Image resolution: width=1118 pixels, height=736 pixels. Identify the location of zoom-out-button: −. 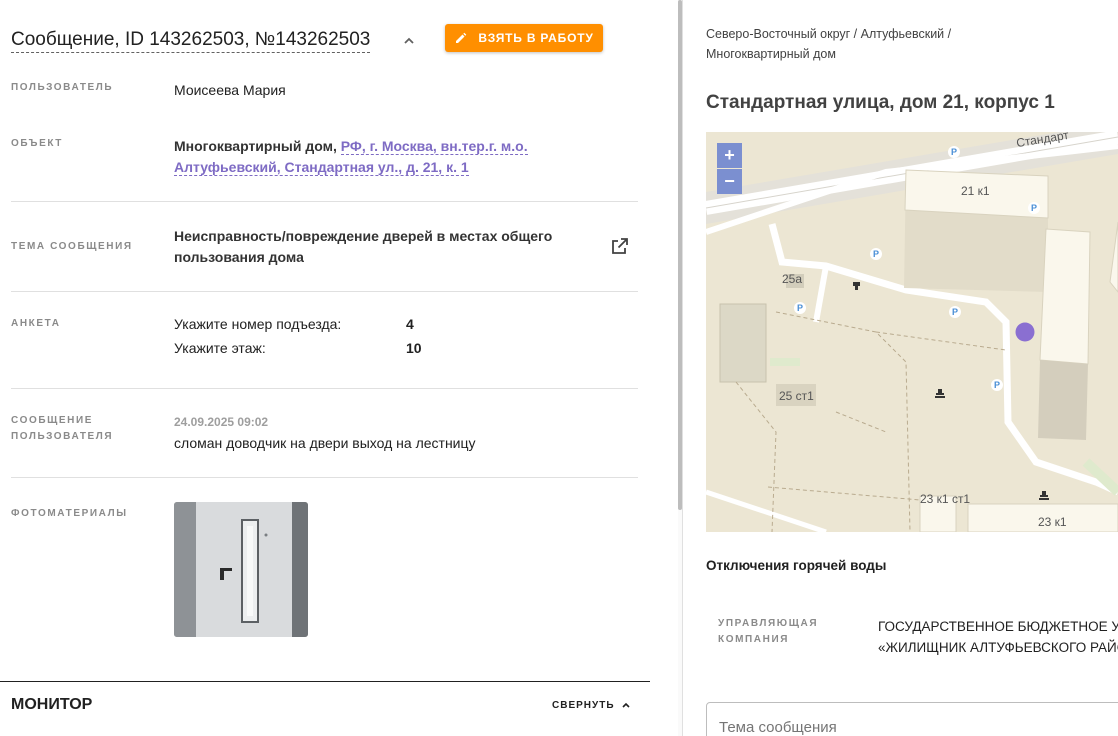
(729, 181).